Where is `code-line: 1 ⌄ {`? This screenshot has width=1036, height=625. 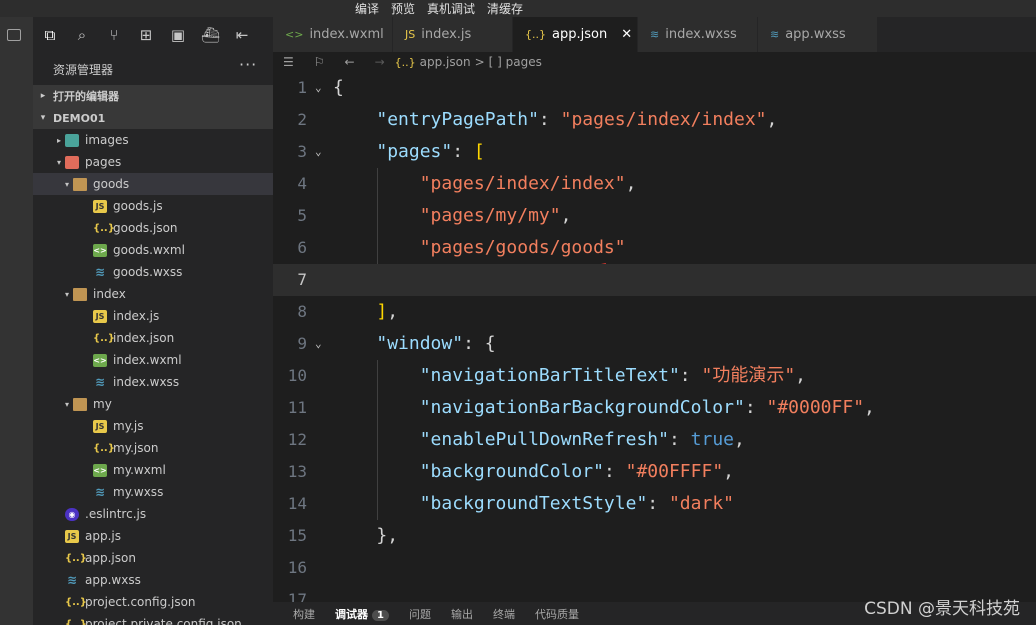 code-line: 1 ⌄ { is located at coordinates (654, 88).